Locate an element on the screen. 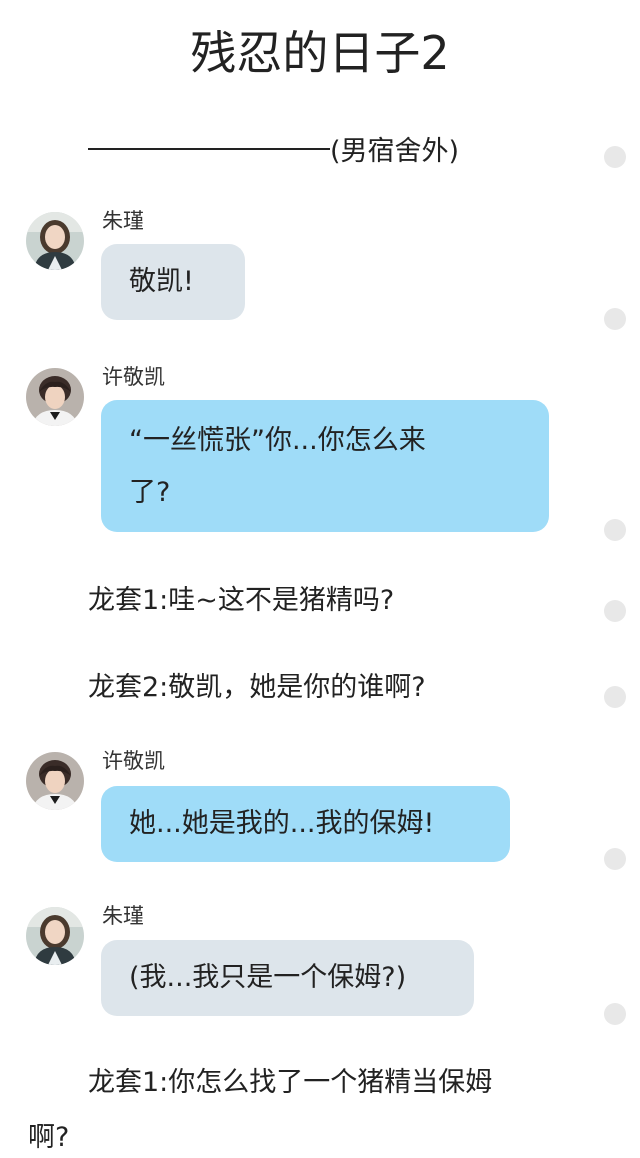  narration-line: 龙套1:你怎么找了一个猪精当保姆 is located at coordinates (290, 1082).